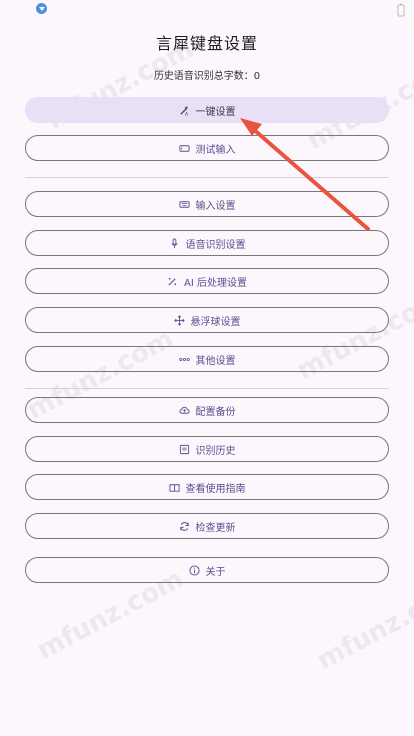 This screenshot has width=414, height=736. Describe the element at coordinates (401, 9) in the screenshot. I see `battery-icon` at that location.